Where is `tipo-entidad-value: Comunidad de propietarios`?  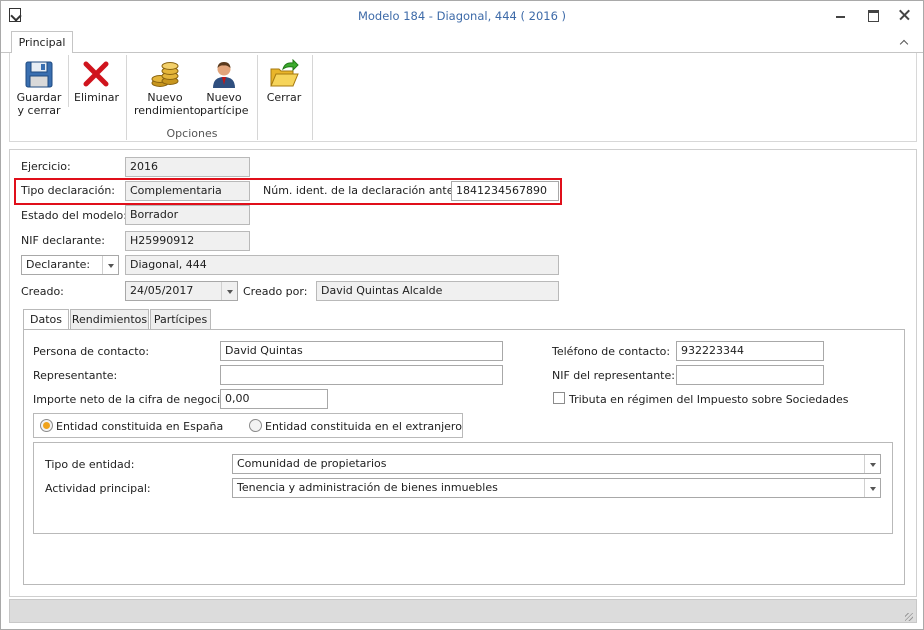
tipo-entidad-value: Comunidad de propietarios is located at coordinates (312, 463).